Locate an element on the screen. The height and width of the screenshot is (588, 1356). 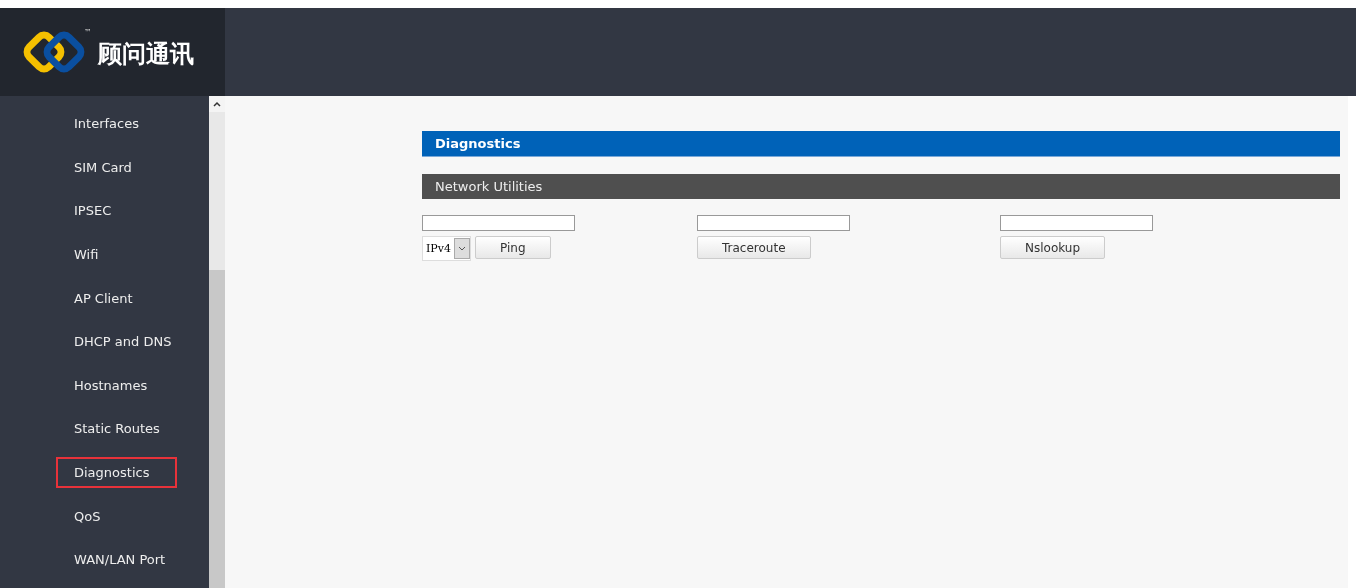
sidebar-item: Hostnames is located at coordinates (116, 385).